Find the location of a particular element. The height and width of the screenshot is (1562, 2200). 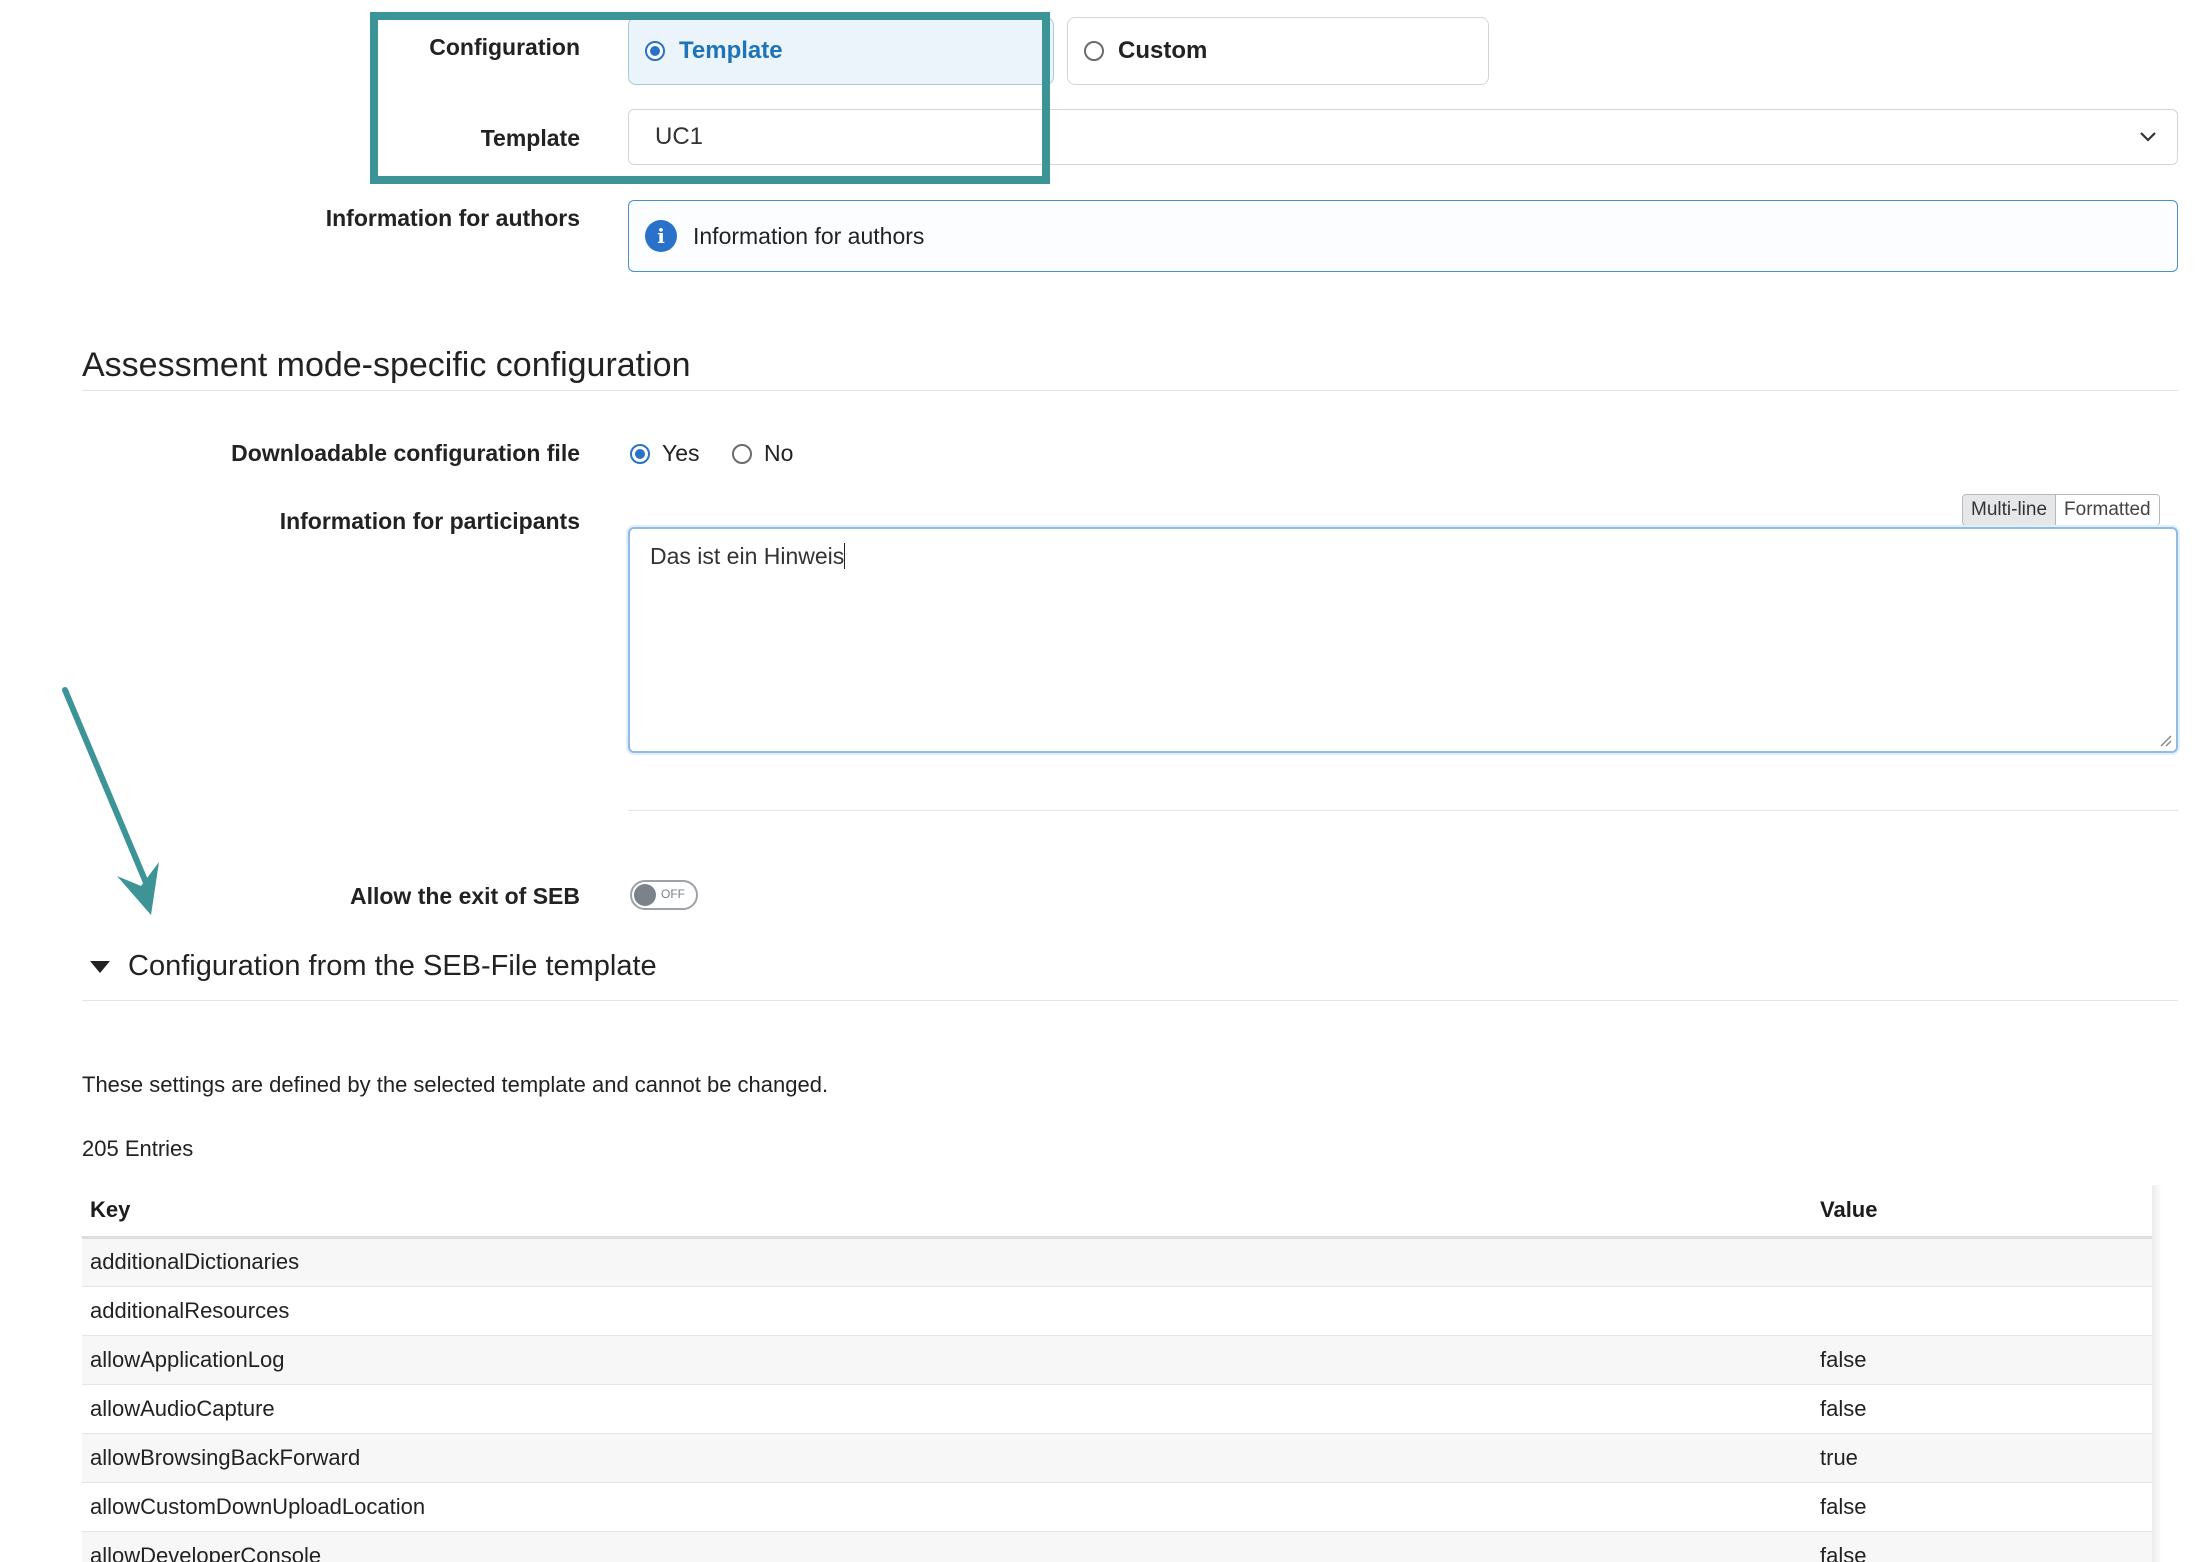

download-no-label: No is located at coordinates (779, 453).